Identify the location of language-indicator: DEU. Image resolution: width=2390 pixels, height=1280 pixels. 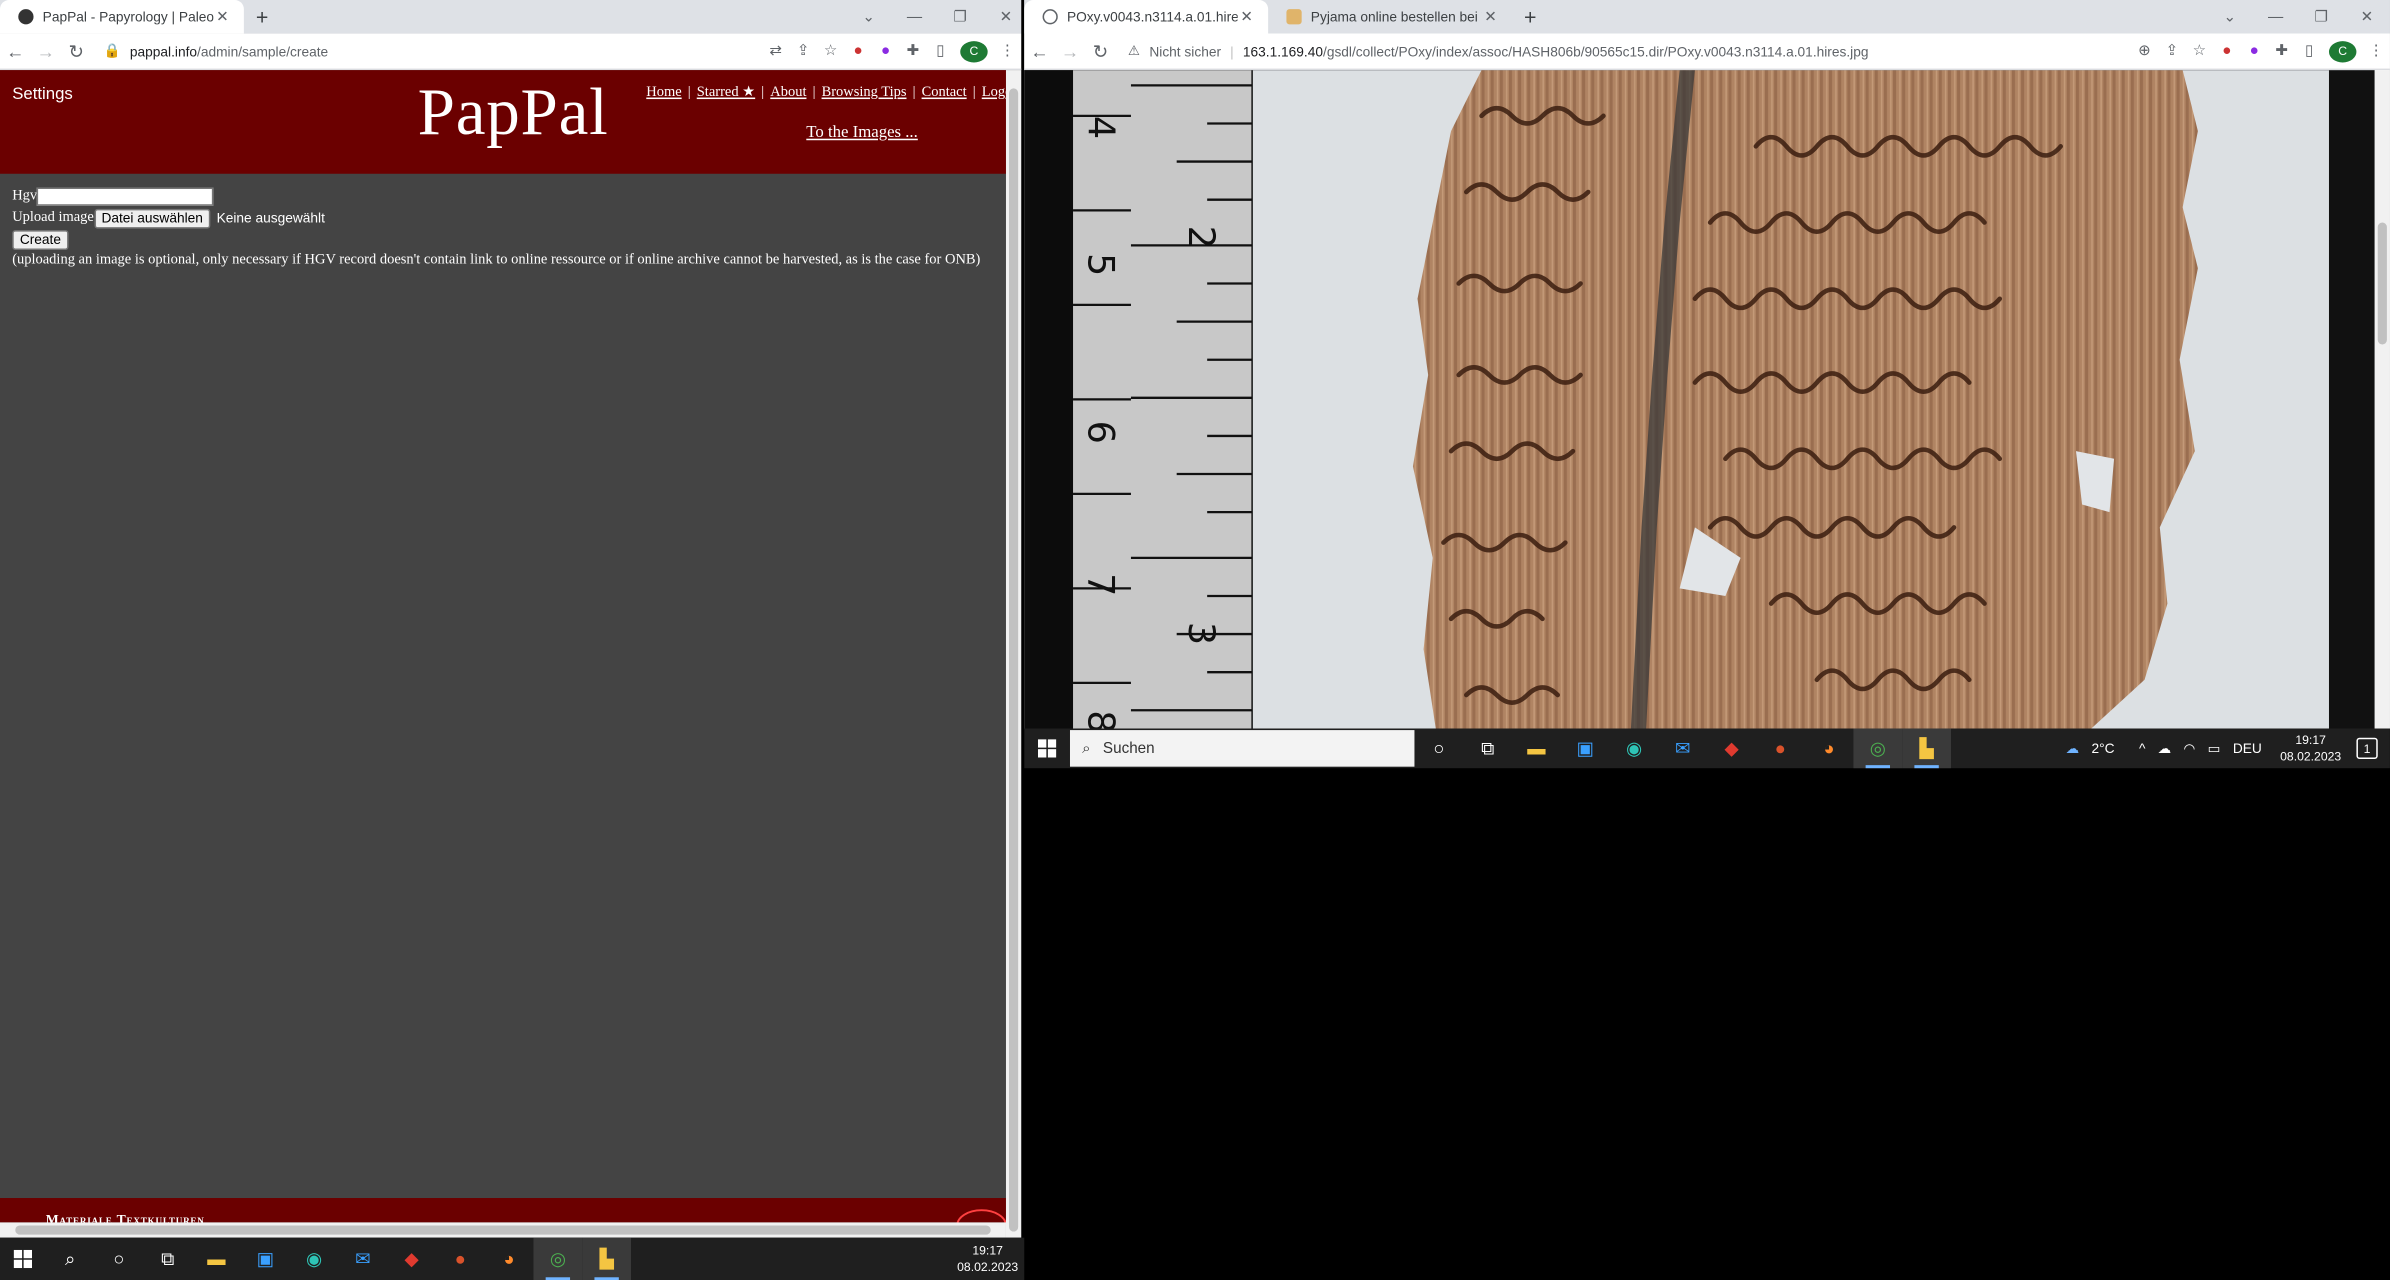
(2247, 748).